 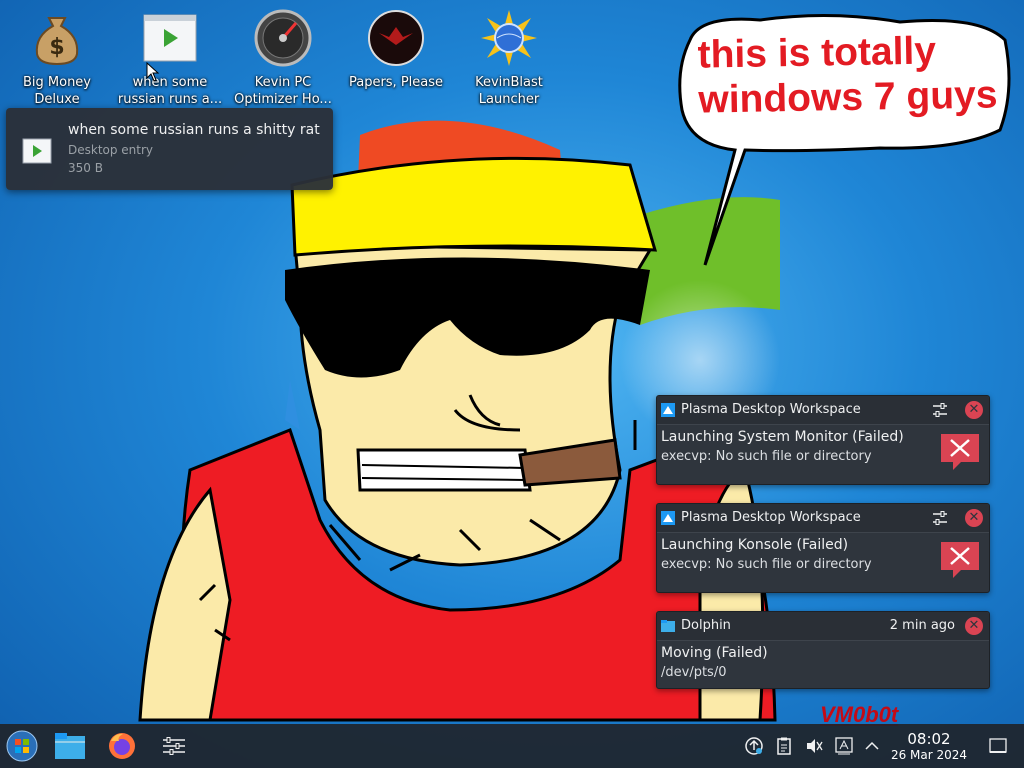 What do you see at coordinates (847, 75) in the screenshot?
I see `speech-bubble-text: this is totally windows 7 guys` at bounding box center [847, 75].